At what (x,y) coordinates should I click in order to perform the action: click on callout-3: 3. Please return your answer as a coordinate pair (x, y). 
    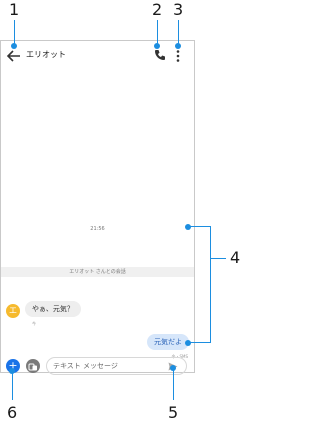
    Looking at the image, I should click on (178, 9).